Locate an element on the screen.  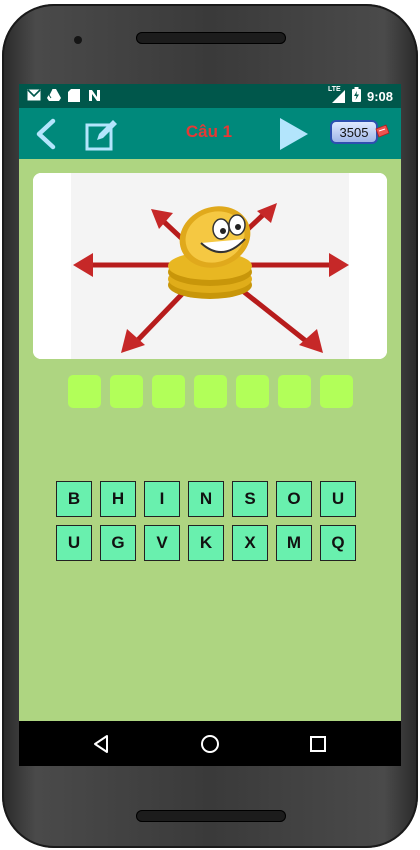
coin-count: 3505 is located at coordinates (354, 132).